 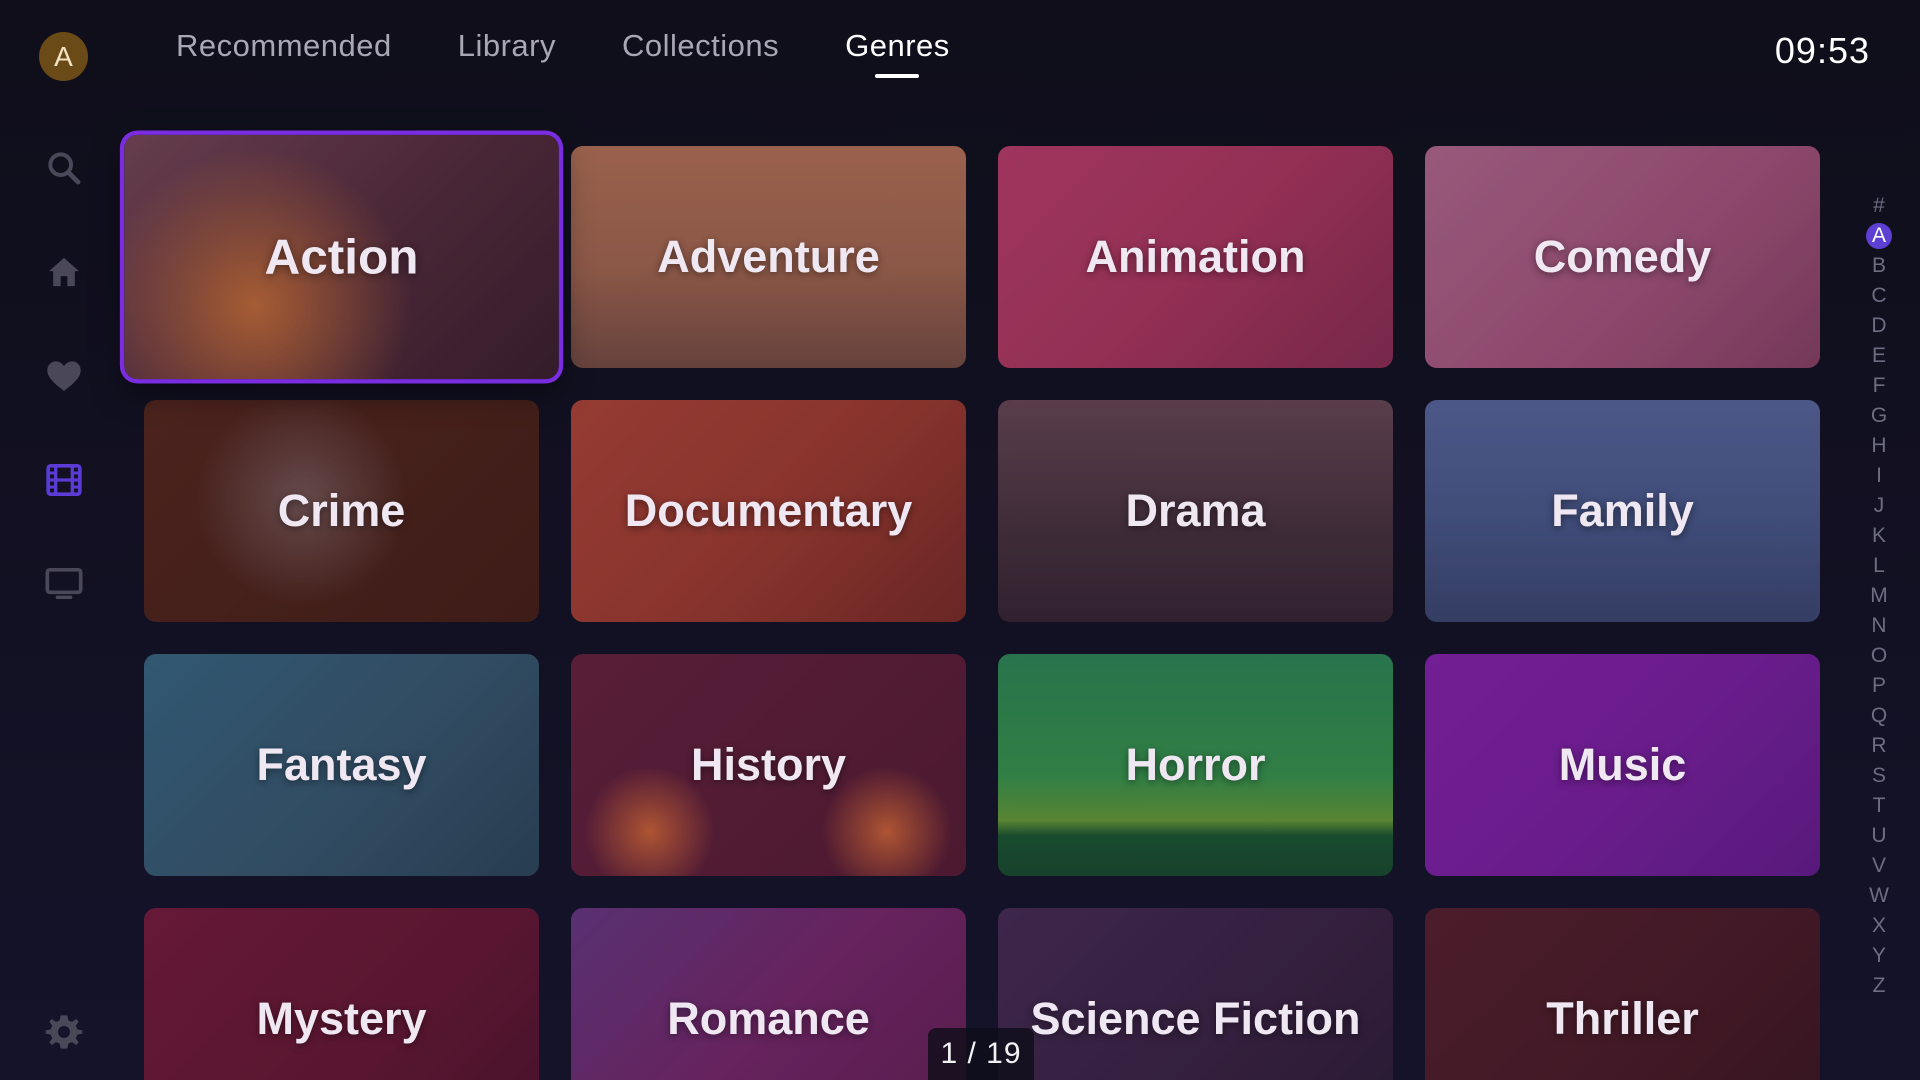 What do you see at coordinates (1879, 566) in the screenshot?
I see `alpha-letter: L` at bounding box center [1879, 566].